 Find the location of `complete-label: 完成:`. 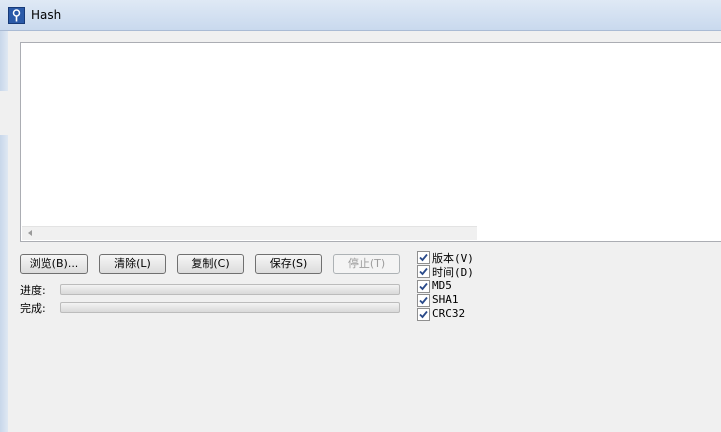

complete-label: 完成: is located at coordinates (33, 308).